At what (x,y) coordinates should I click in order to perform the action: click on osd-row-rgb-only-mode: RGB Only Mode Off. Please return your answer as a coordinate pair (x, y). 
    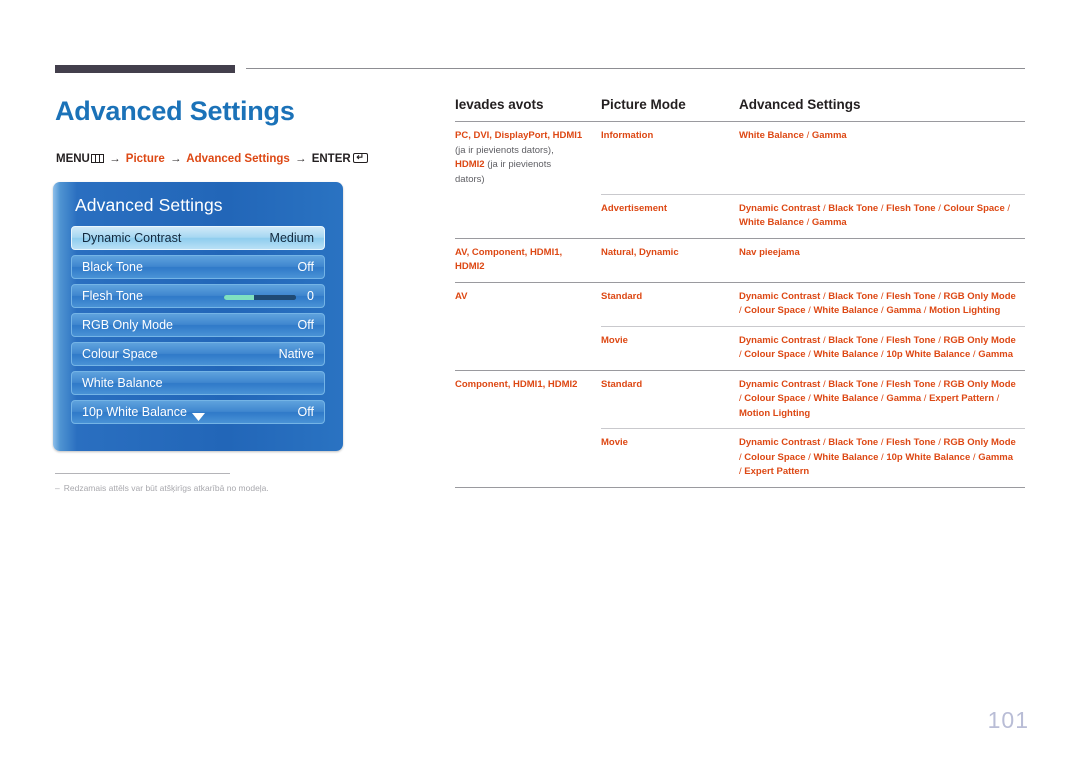
    Looking at the image, I should click on (198, 325).